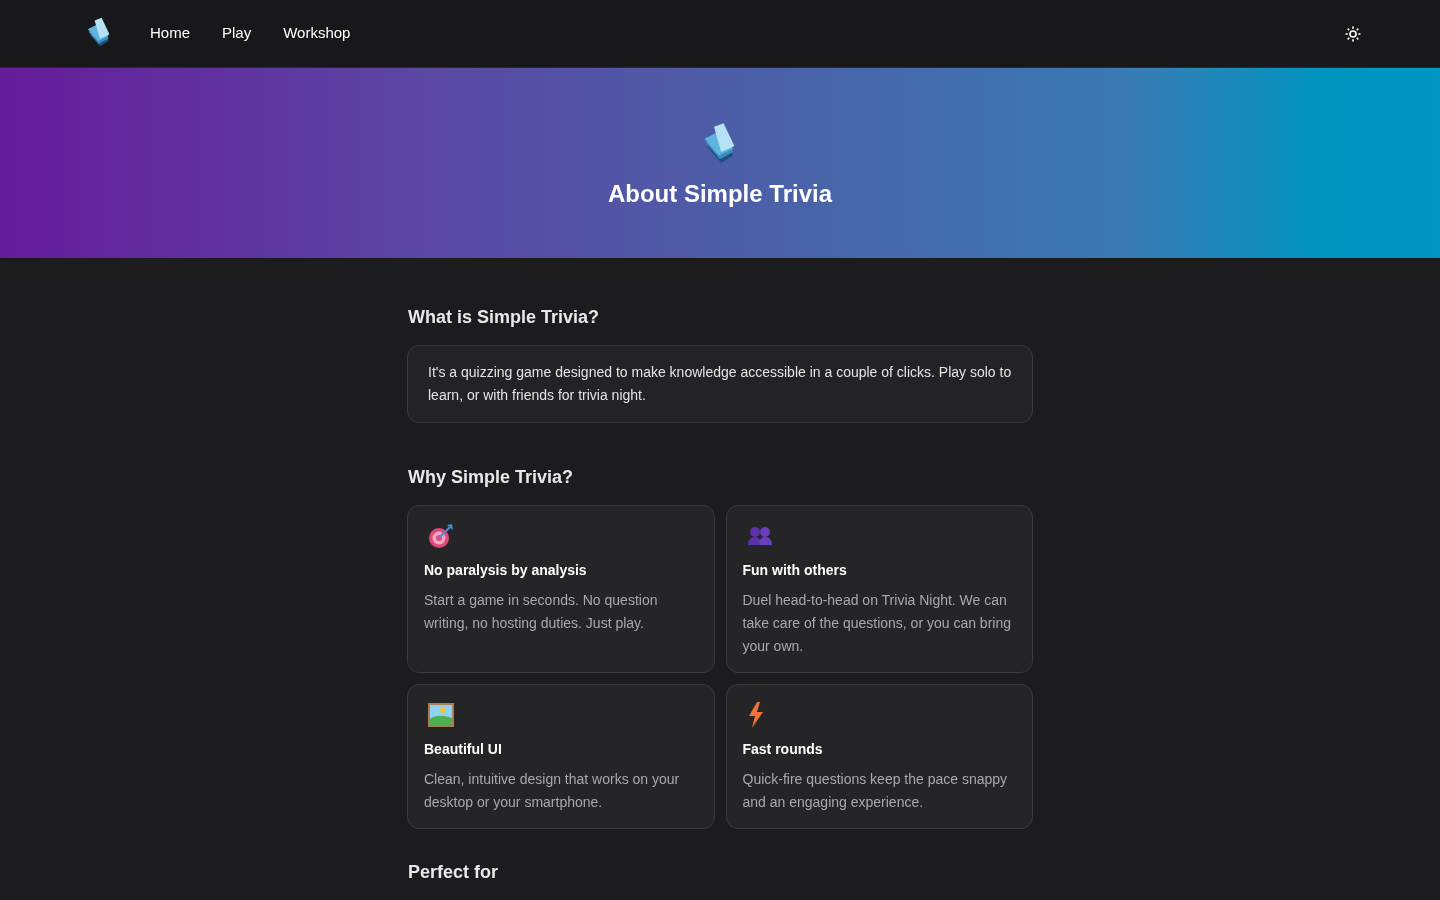  I want to click on feature-description: Start a game in seconds. No question writing, no hosting duties. Just play., so click(541, 612).